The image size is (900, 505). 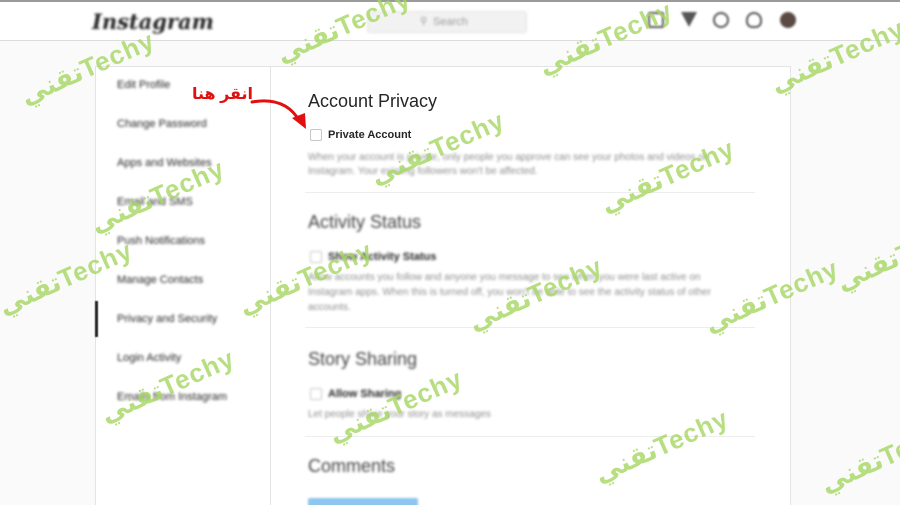 I want to click on activity-icon, so click(x=754, y=20).